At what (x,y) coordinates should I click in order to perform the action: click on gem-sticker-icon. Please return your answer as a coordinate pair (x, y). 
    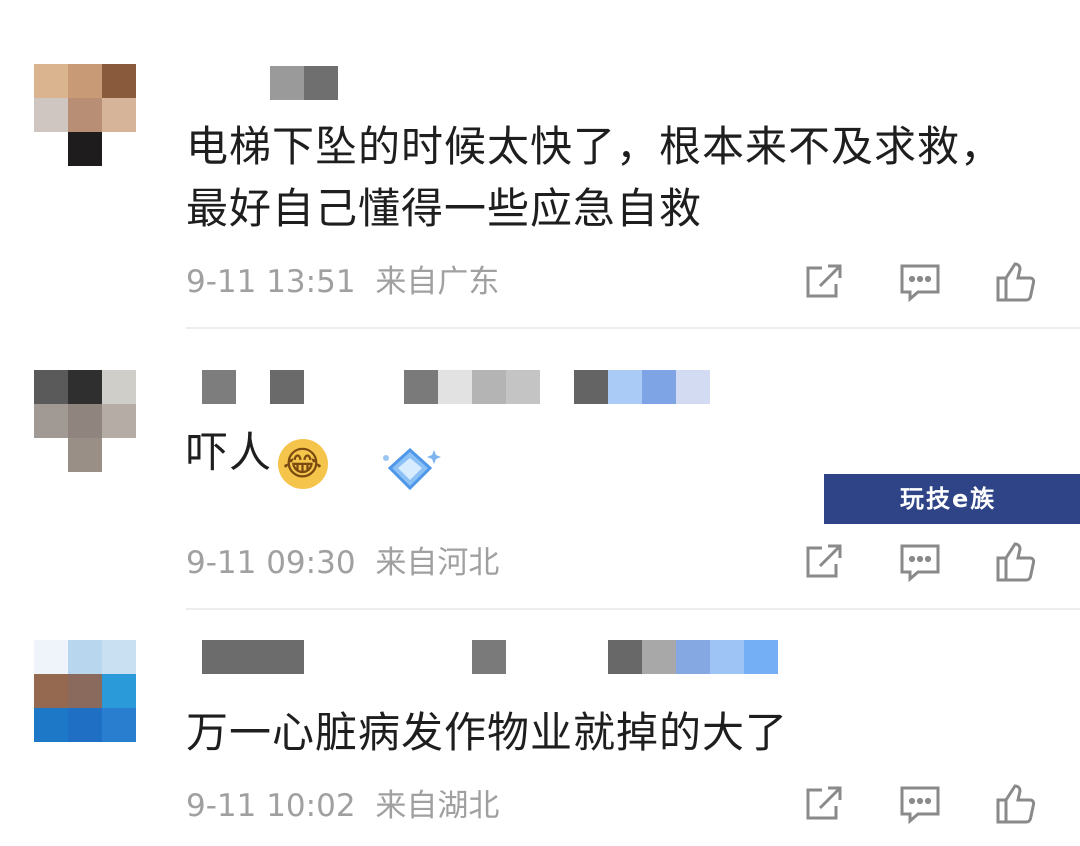
    Looking at the image, I should click on (412, 469).